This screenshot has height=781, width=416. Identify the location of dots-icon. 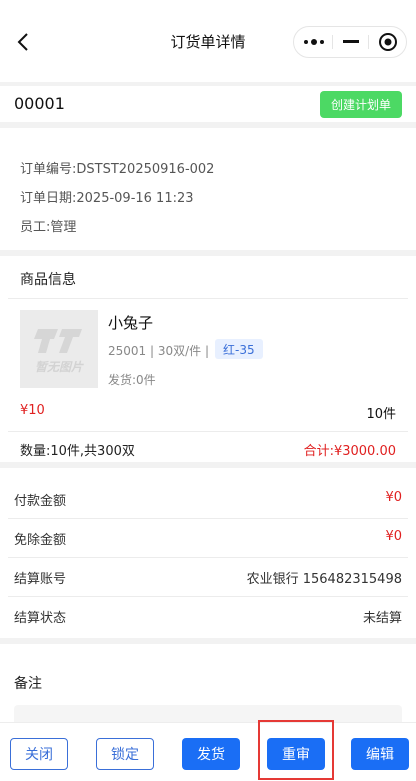
(314, 42).